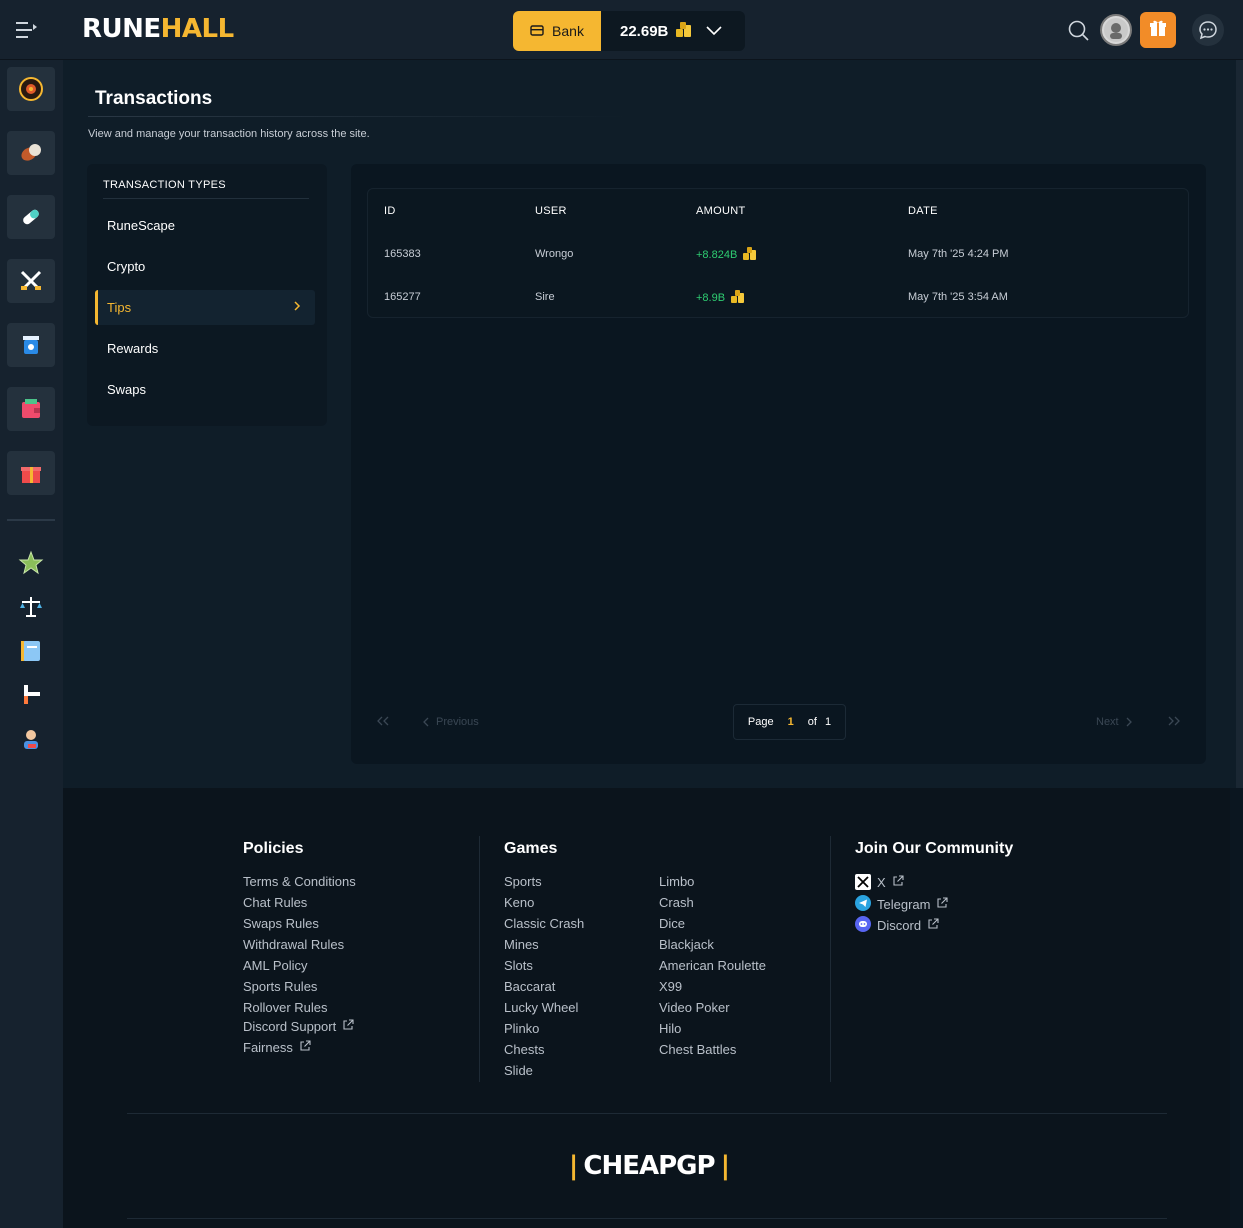 This screenshot has height=1228, width=1243. What do you see at coordinates (31, 89) in the screenshot?
I see `sidebar-roulette-icon` at bounding box center [31, 89].